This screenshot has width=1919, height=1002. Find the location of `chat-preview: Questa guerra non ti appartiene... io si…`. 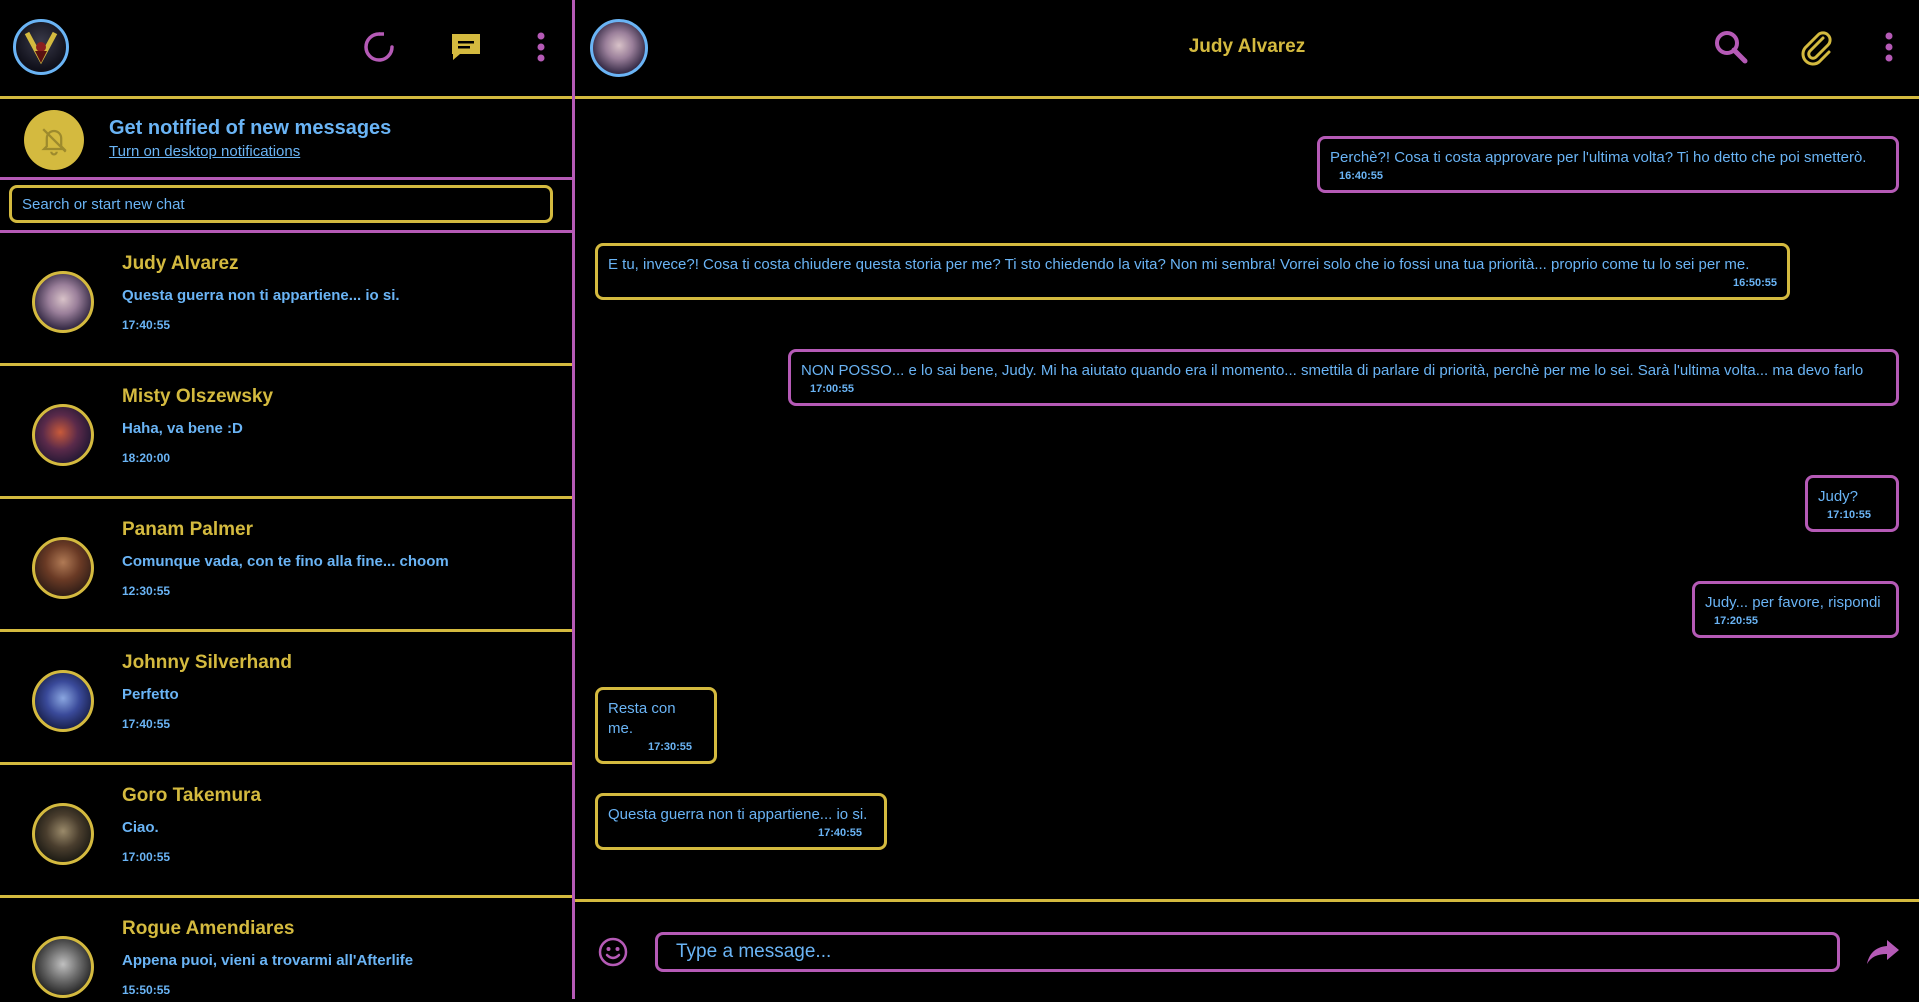

chat-preview: Questa guerra non ti appartiene... io si… is located at coordinates (261, 295).